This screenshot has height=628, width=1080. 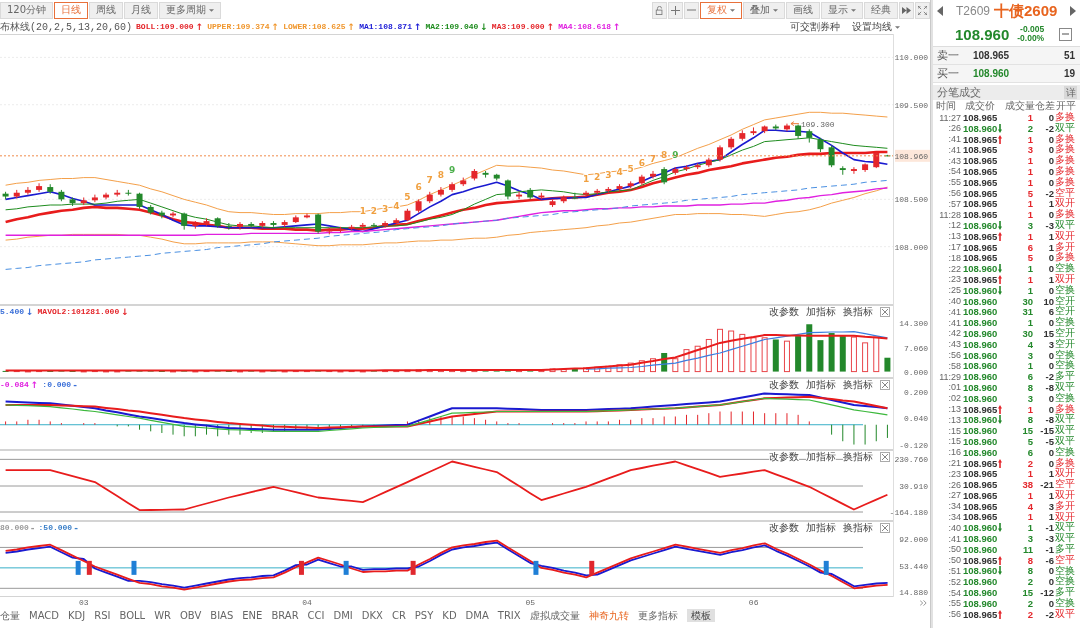 I want to click on indicator-value: MA2:109.040, so click(x=452, y=27).